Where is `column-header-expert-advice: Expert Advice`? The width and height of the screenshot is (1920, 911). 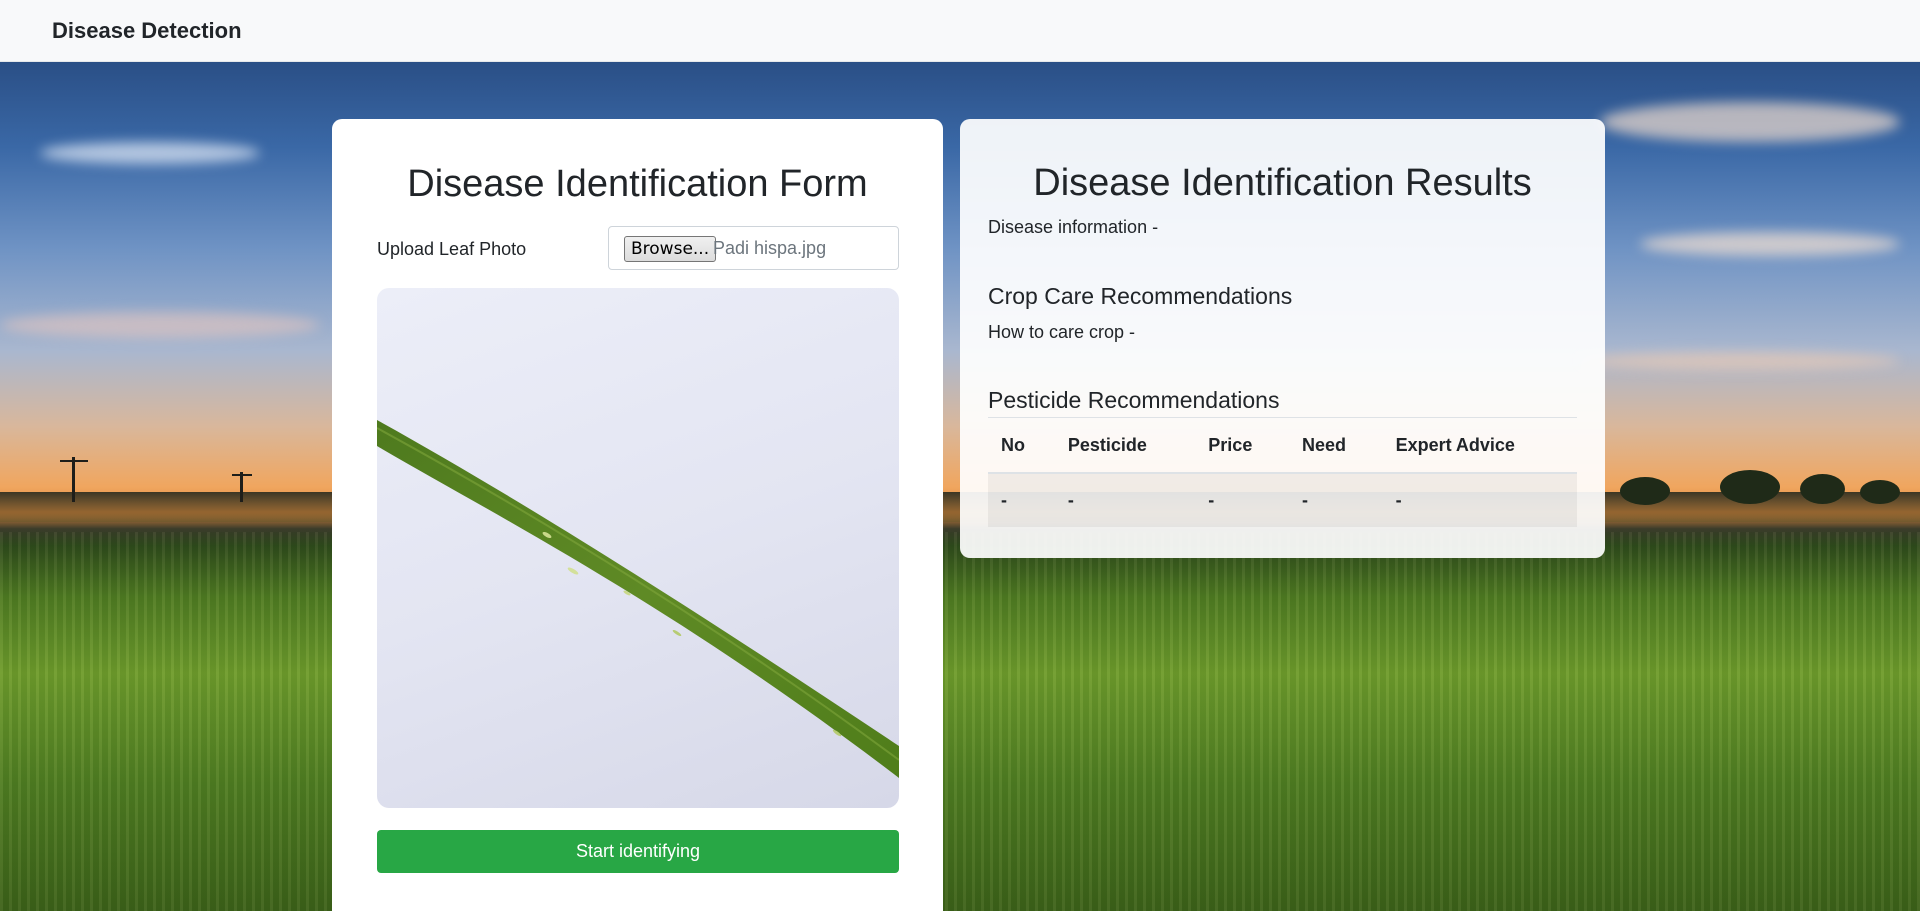 column-header-expert-advice: Expert Advice is located at coordinates (1479, 445).